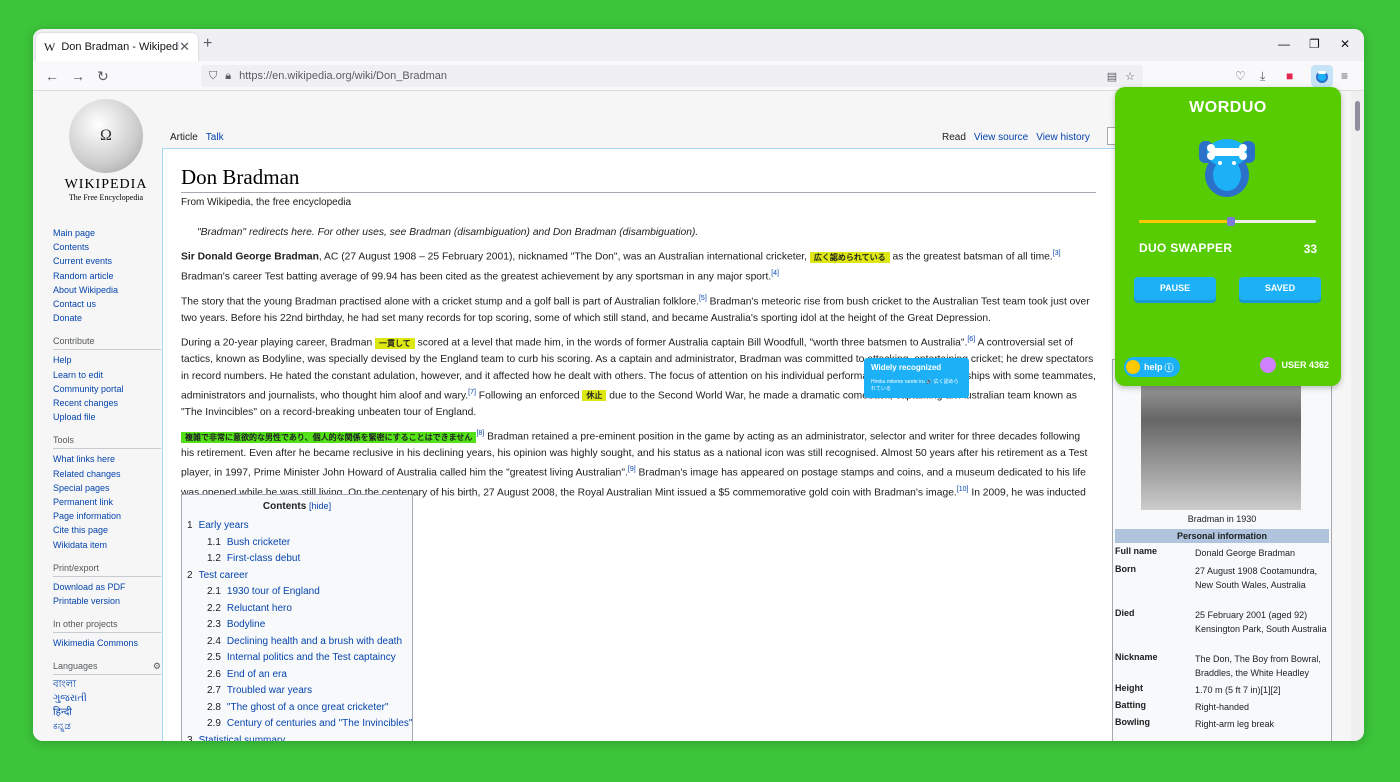 The image size is (1400, 782). Describe the element at coordinates (273, 591) in the screenshot. I see `toc-link: 1930 tour of England` at that location.